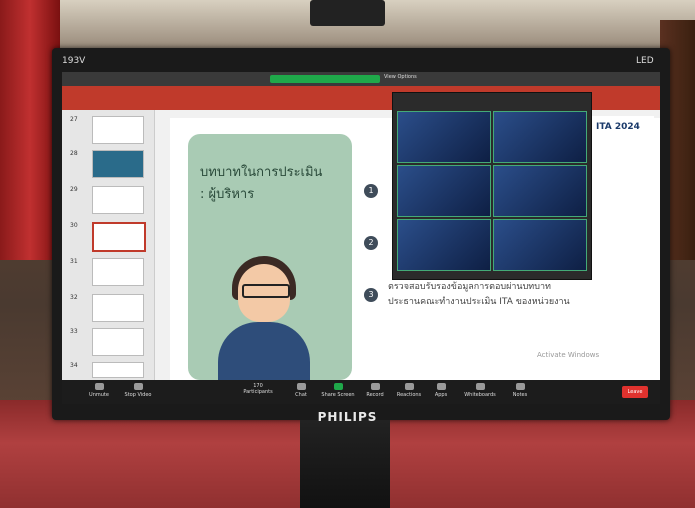 This screenshot has height=508, width=695. Describe the element at coordinates (301, 386) in the screenshot. I see `chat-icon` at that location.